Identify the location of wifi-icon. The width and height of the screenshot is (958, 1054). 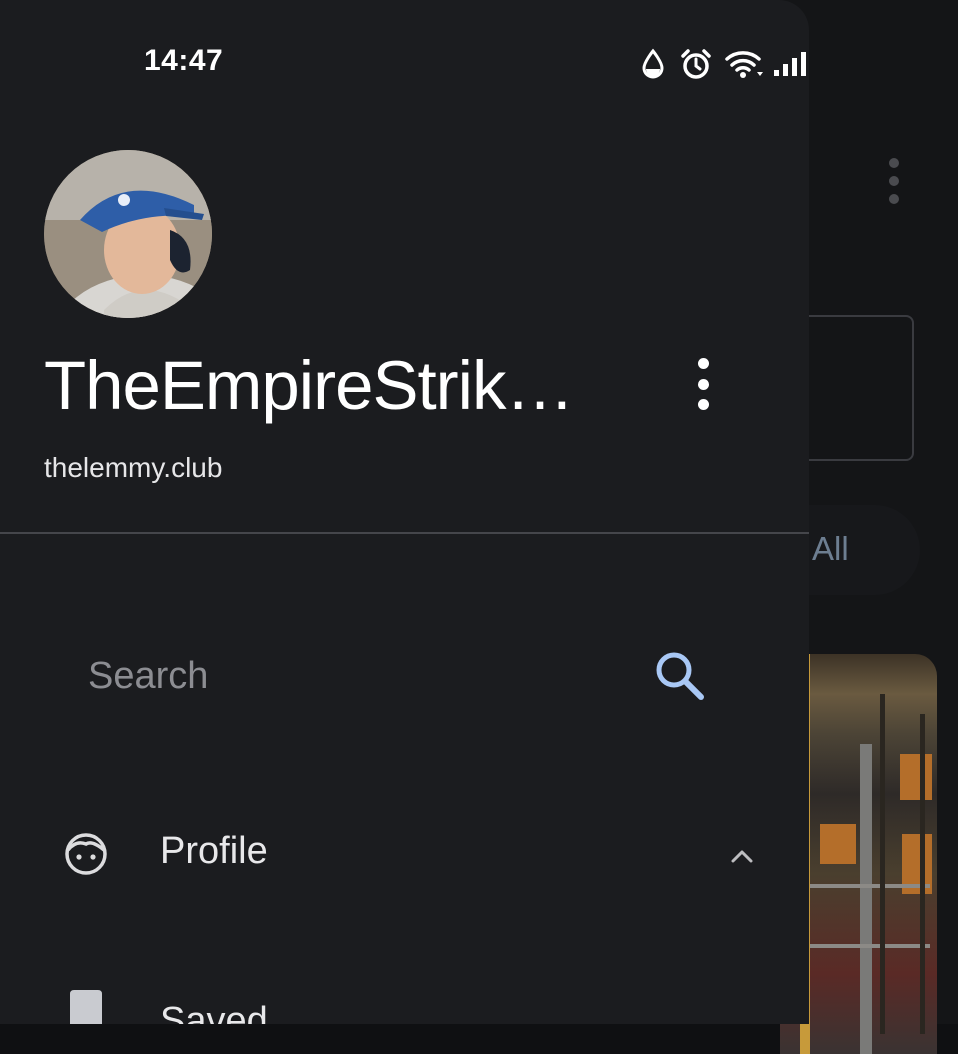
(744, 64).